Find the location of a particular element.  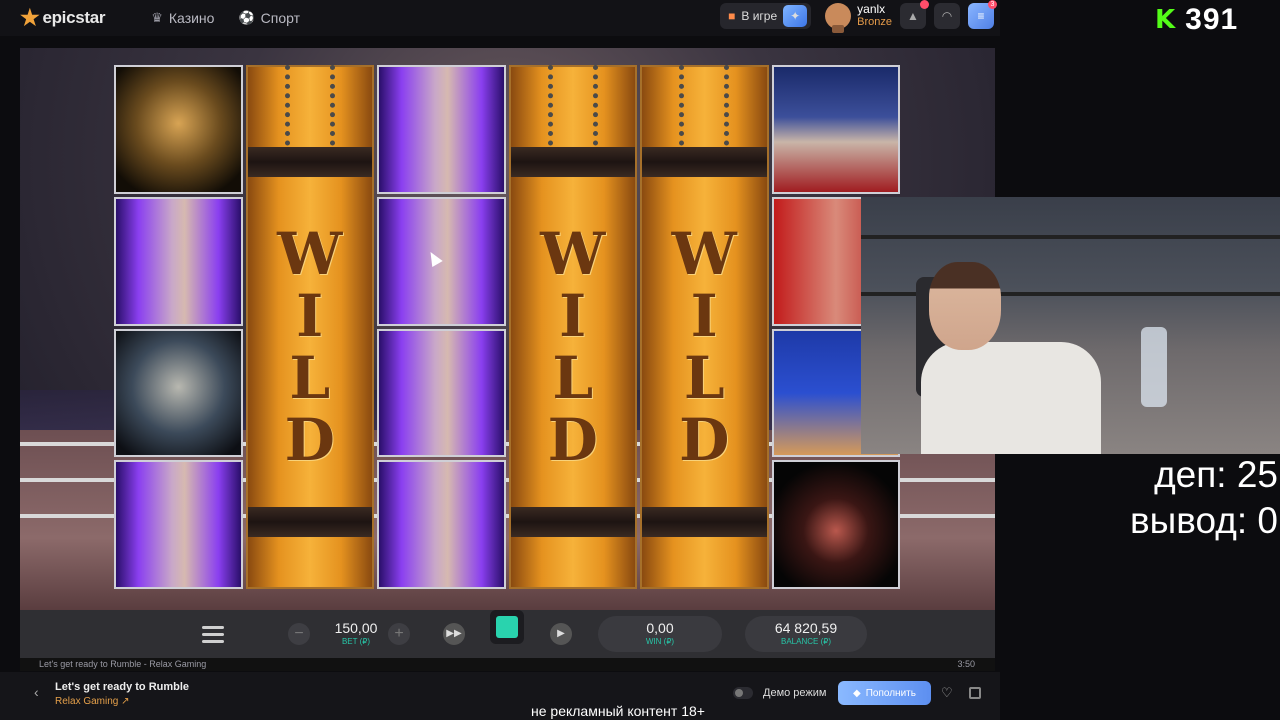

bet-label: BET (₽) is located at coordinates (356, 641).